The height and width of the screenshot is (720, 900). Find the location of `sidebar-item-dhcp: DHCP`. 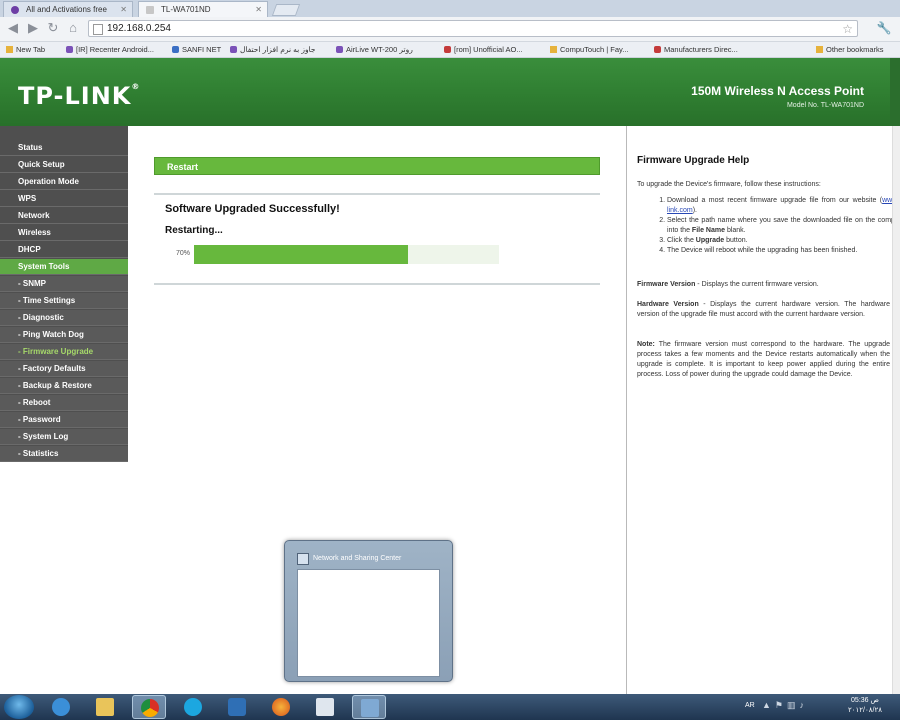

sidebar-item-dhcp: DHCP is located at coordinates (64, 250).